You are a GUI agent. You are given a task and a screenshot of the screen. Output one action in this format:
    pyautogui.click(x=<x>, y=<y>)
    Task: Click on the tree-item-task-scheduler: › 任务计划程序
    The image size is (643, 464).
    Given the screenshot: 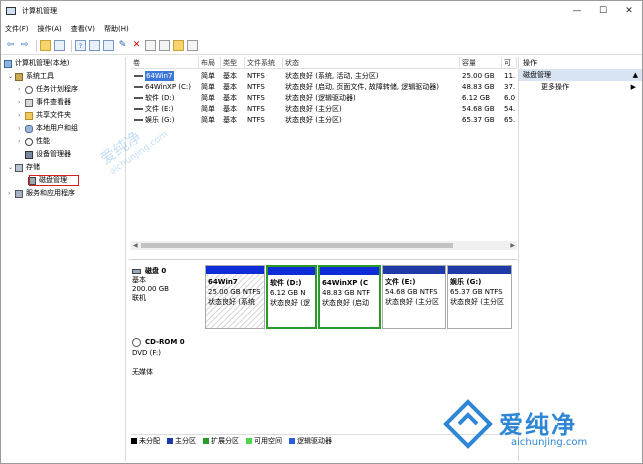 What is the action you would take?
    pyautogui.click(x=48, y=89)
    